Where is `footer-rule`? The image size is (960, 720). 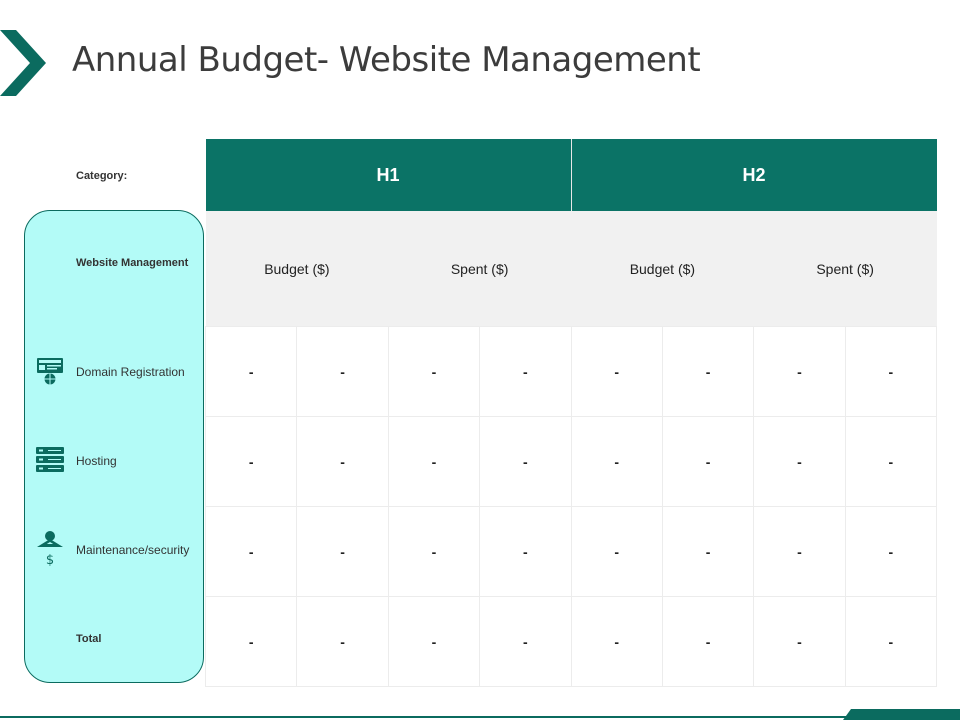
footer-rule is located at coordinates (480, 717).